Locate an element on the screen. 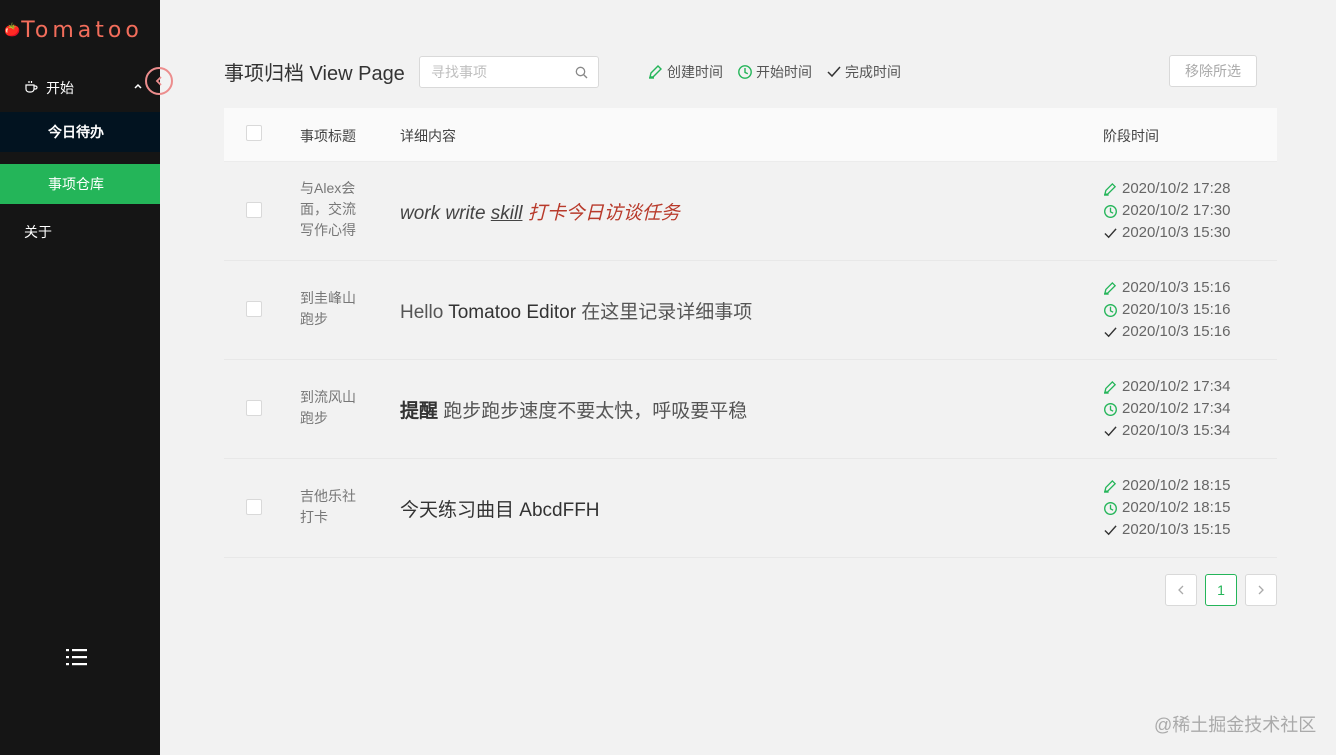 This screenshot has width=1336, height=755. brand: 🍅 Tomatoo is located at coordinates (80, 30).